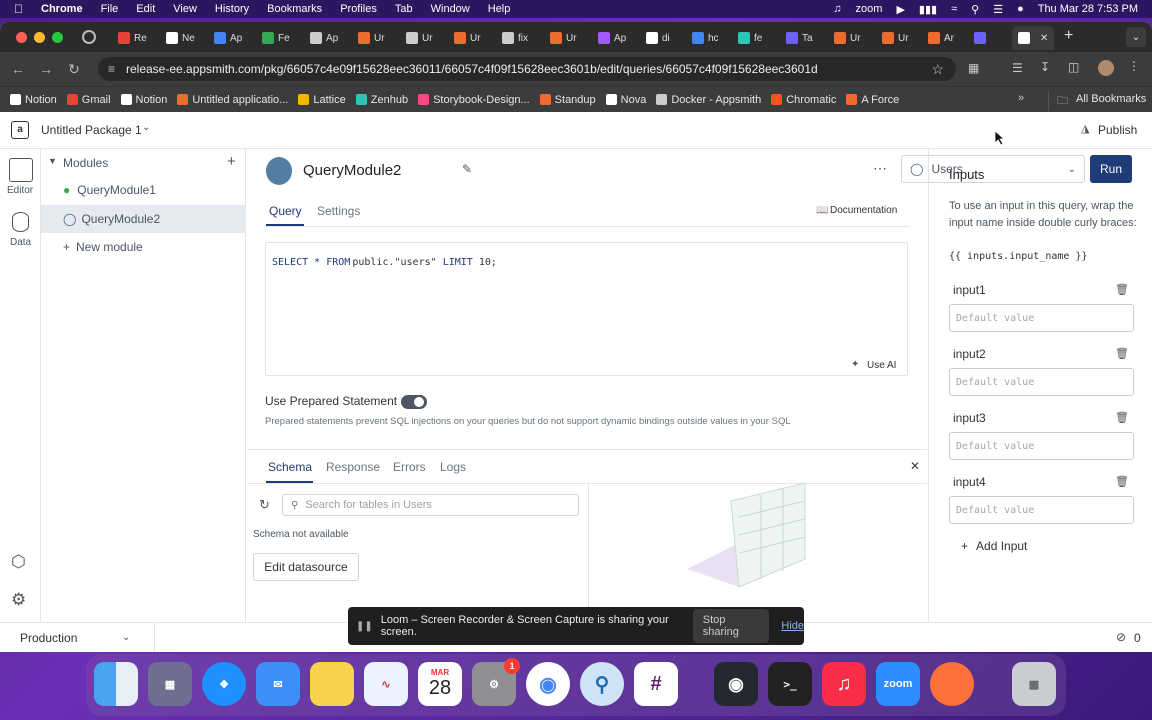 The width and height of the screenshot is (1152, 720). What do you see at coordinates (975, 9) in the screenshot?
I see `search-icon: ⚲` at bounding box center [975, 9].